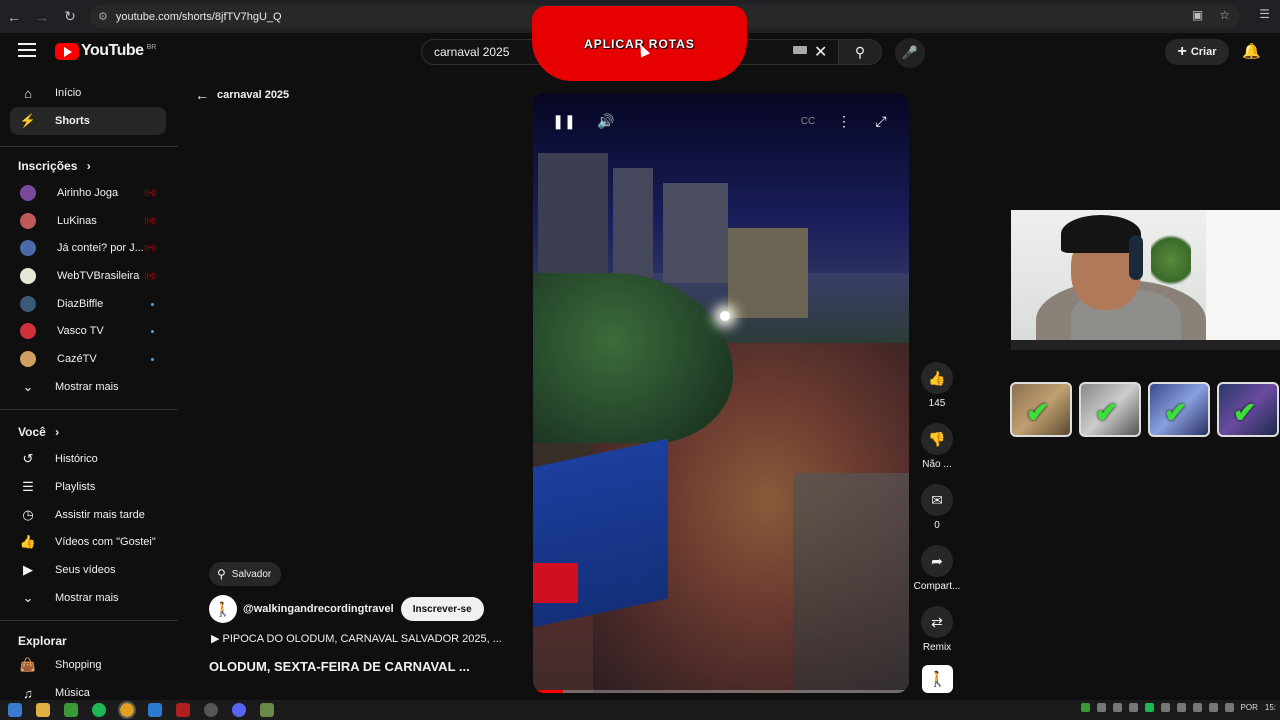  I want to click on location-pin-icon: ⚲, so click(221, 574).